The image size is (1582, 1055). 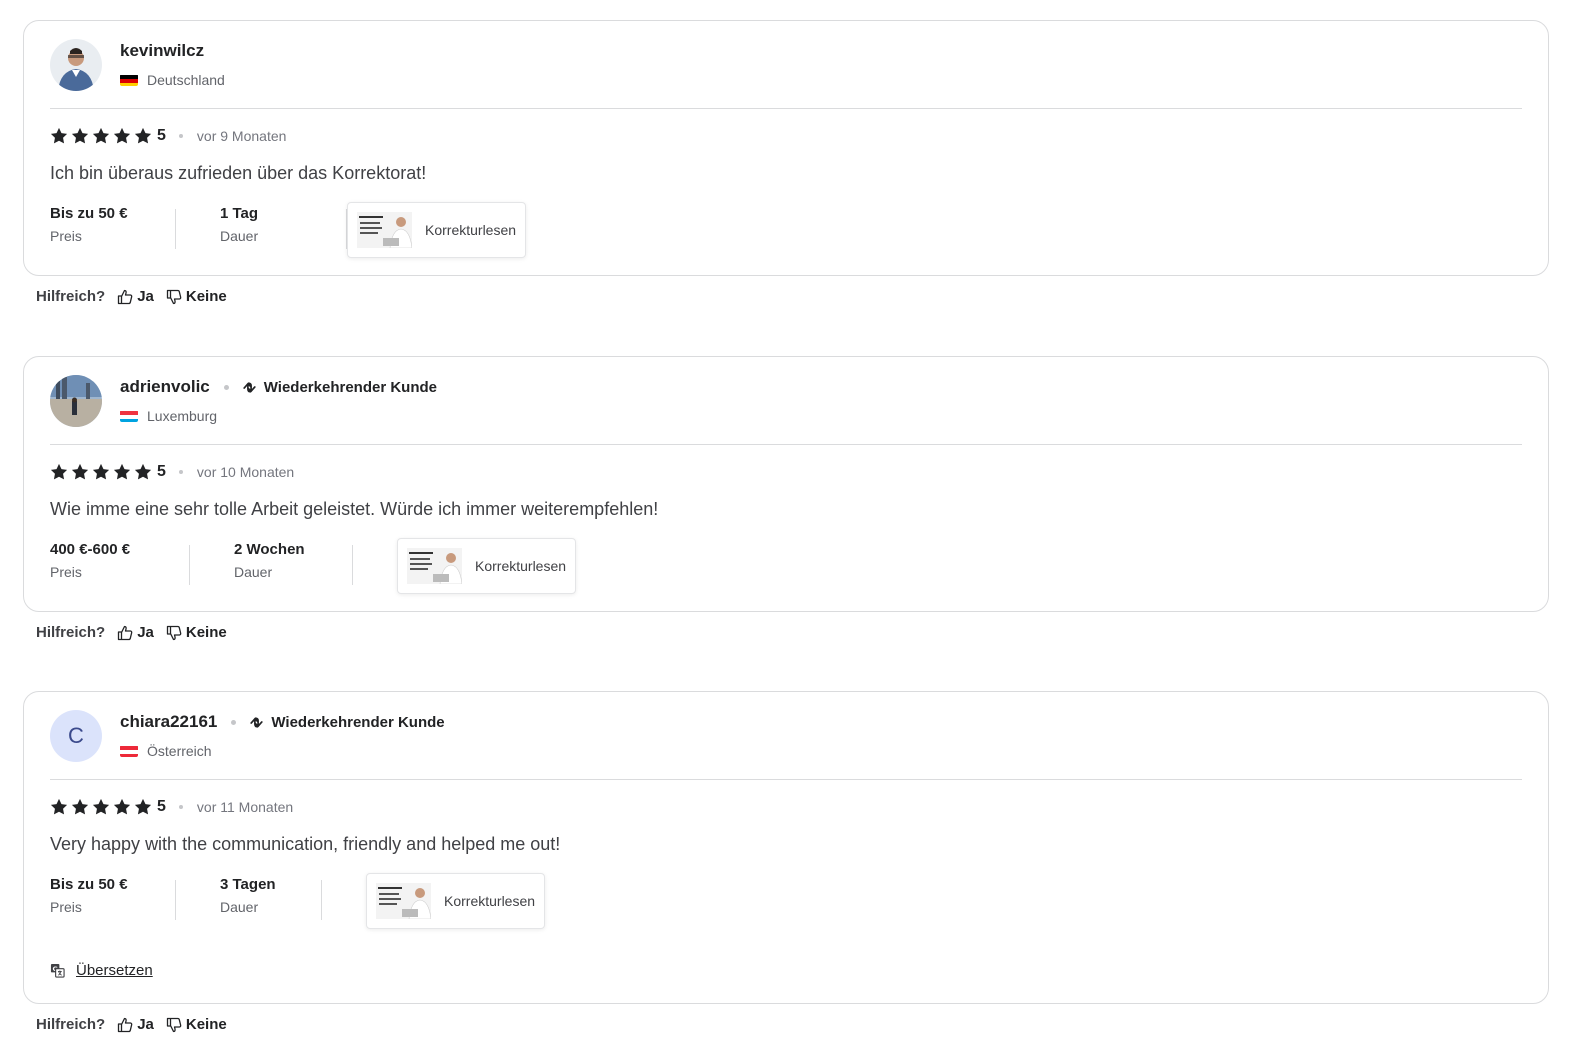 I want to click on username: adrienvolic Wiederkehrender Kunde, so click(x=278, y=387).